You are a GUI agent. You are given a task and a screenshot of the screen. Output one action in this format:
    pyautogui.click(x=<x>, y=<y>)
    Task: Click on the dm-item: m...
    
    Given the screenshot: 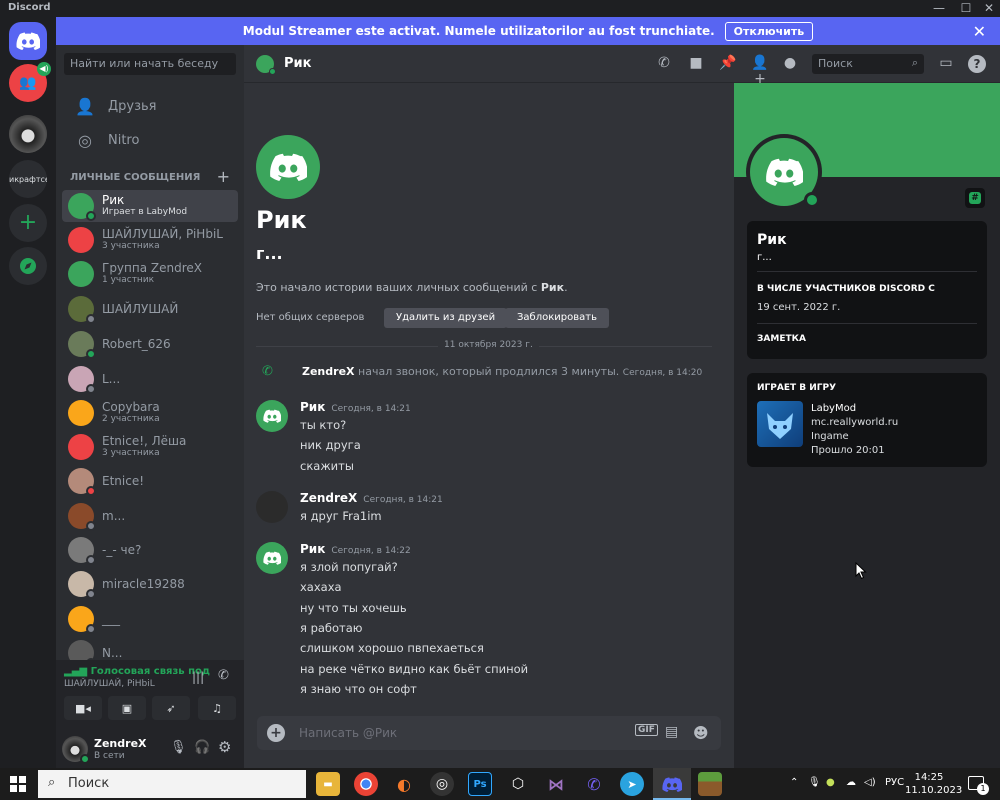 What is the action you would take?
    pyautogui.click(x=150, y=516)
    